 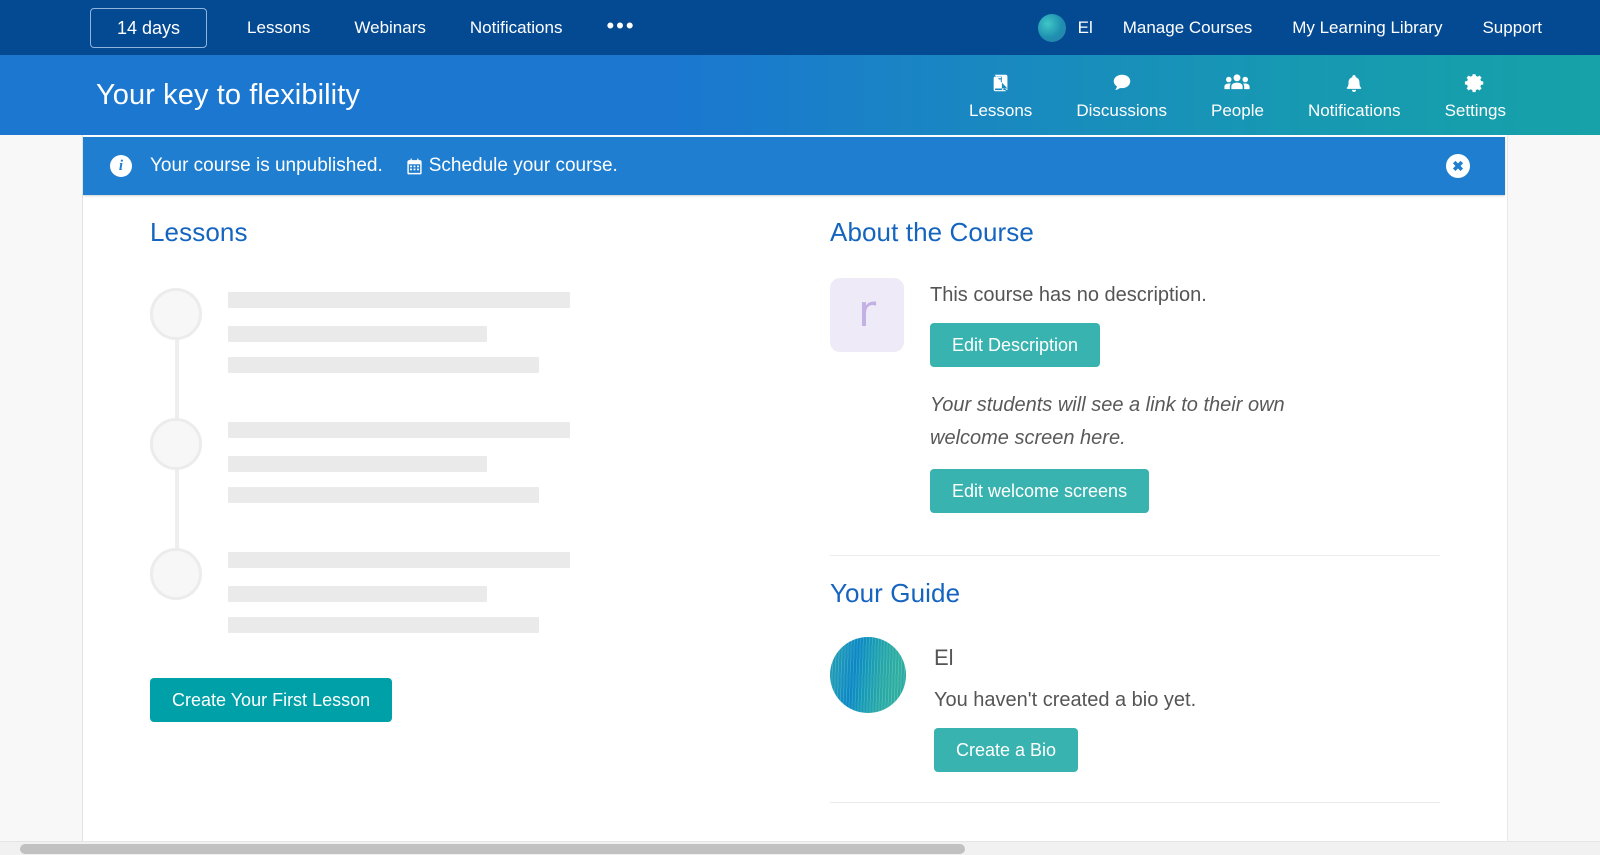 What do you see at coordinates (41, 490) in the screenshot?
I see `left-gutter` at bounding box center [41, 490].